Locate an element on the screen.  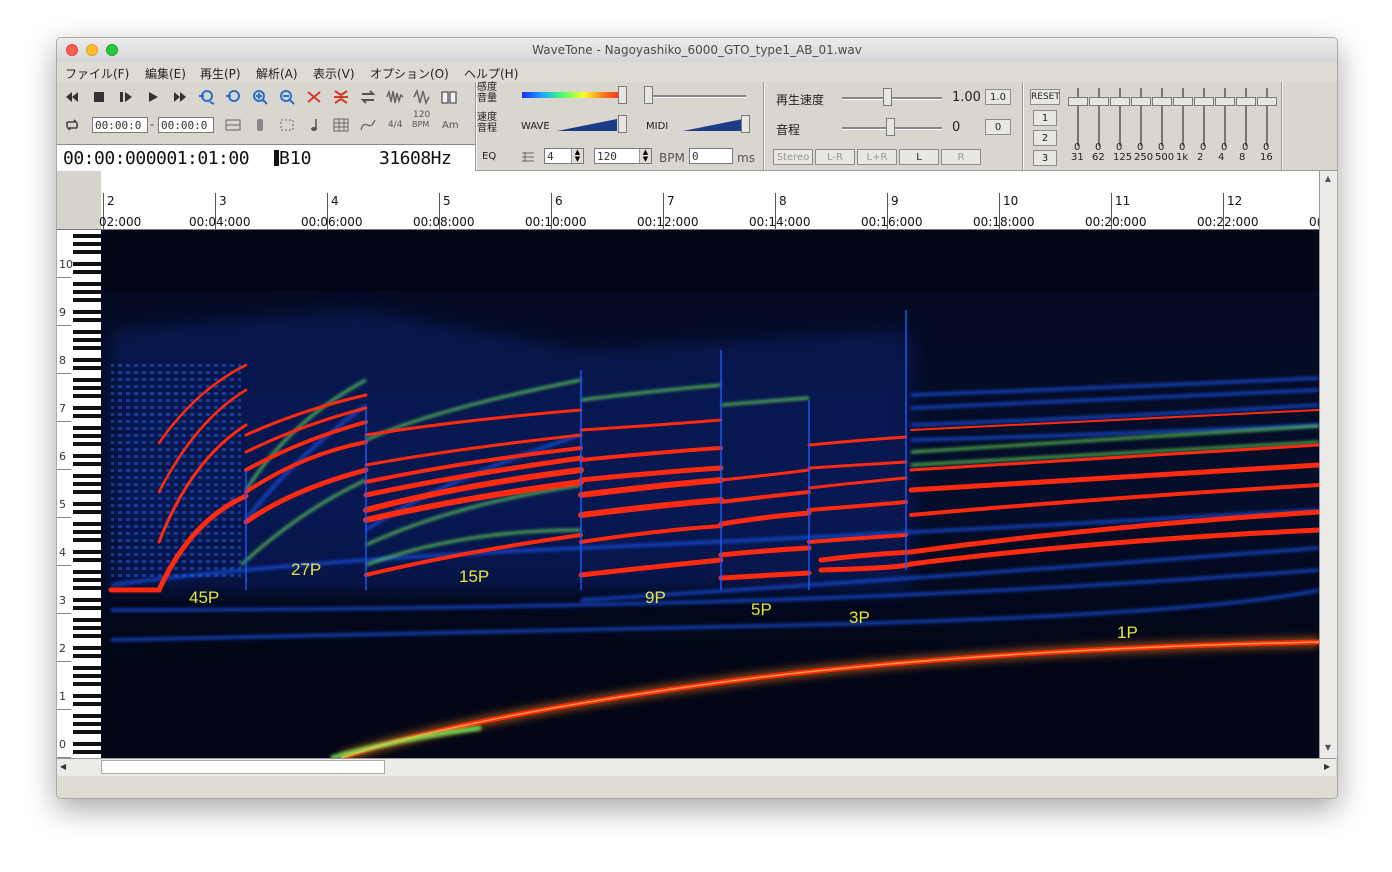
vertical-scrollbar: ▲ ▼ is located at coordinates (1328, 464).